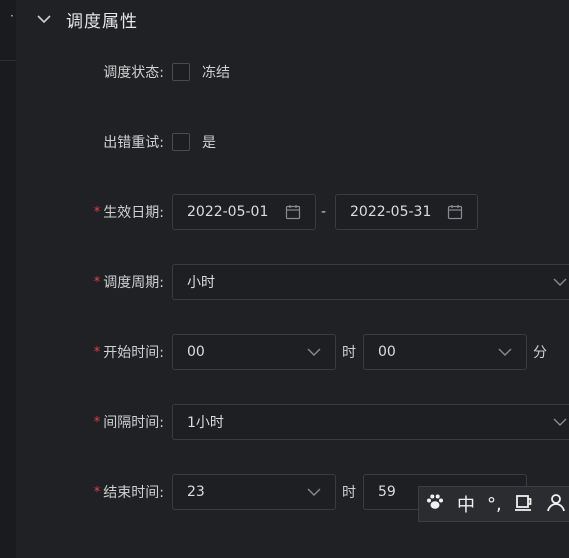 The image size is (569, 558). What do you see at coordinates (445, 352) in the screenshot?
I see `start-minute-select: 00` at bounding box center [445, 352].